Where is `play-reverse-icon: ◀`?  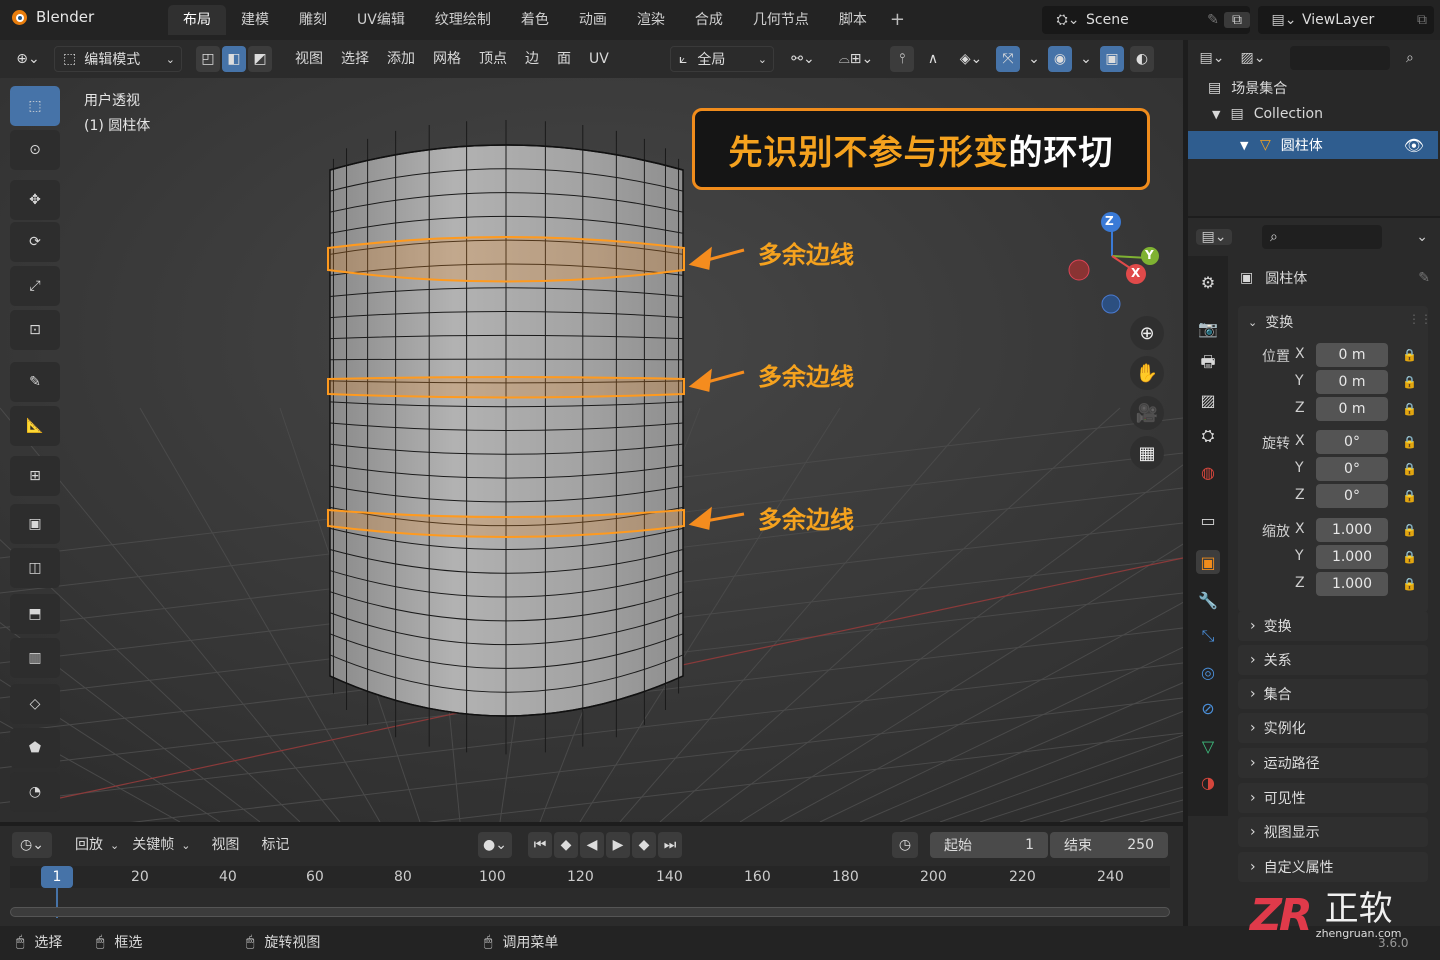
play-reverse-icon: ◀ is located at coordinates (592, 845).